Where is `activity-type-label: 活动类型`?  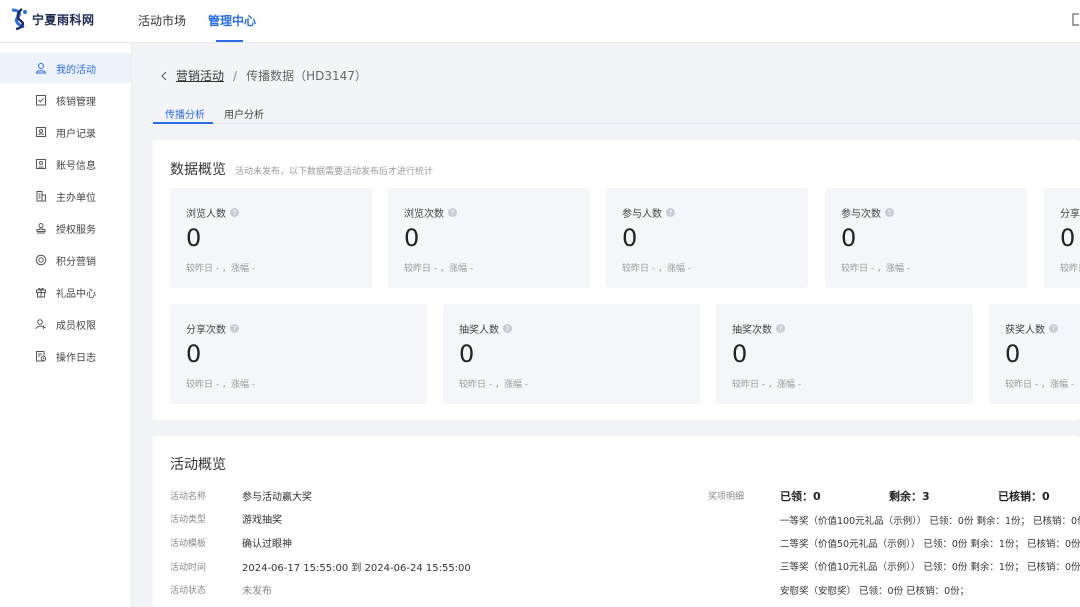
activity-type-label: 活动类型 is located at coordinates (188, 520).